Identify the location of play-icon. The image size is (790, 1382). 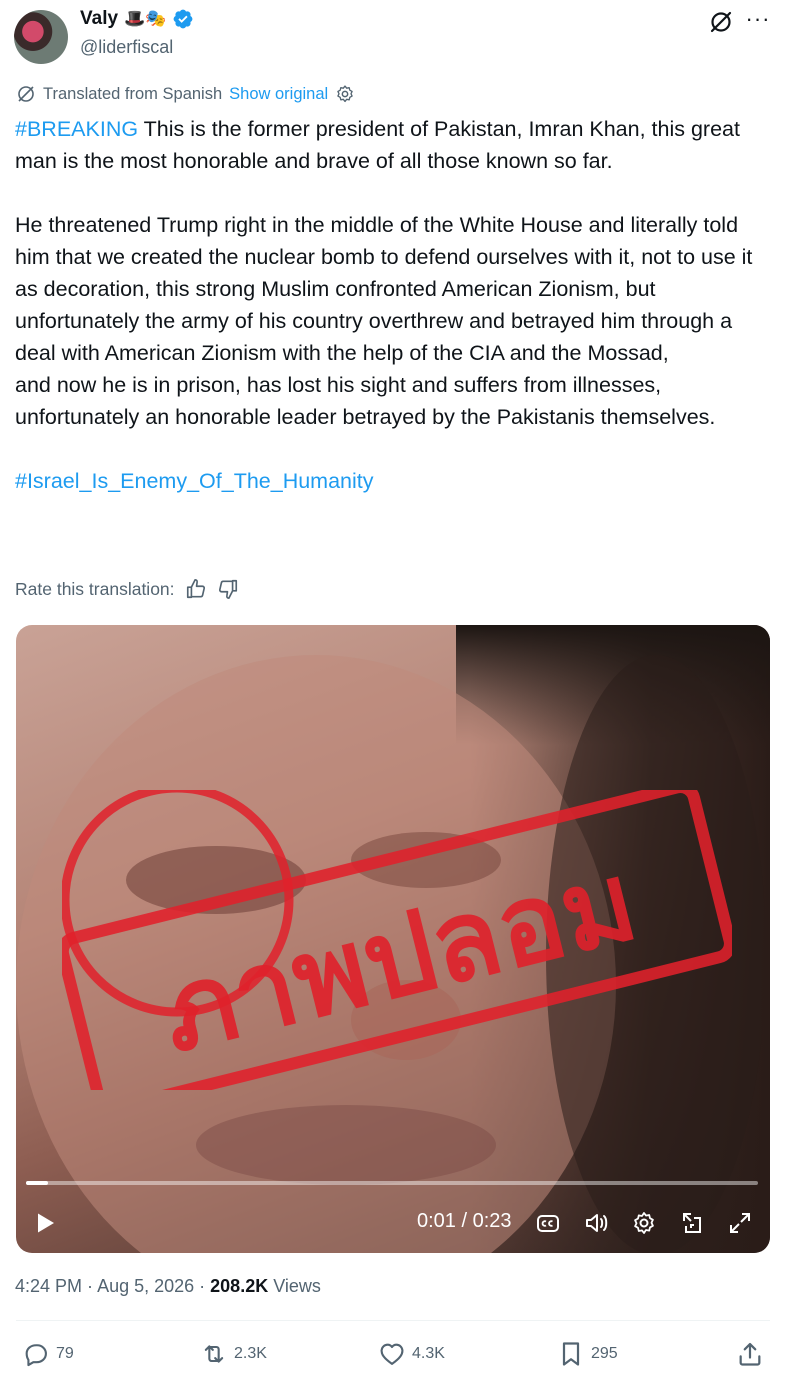
(46, 1223).